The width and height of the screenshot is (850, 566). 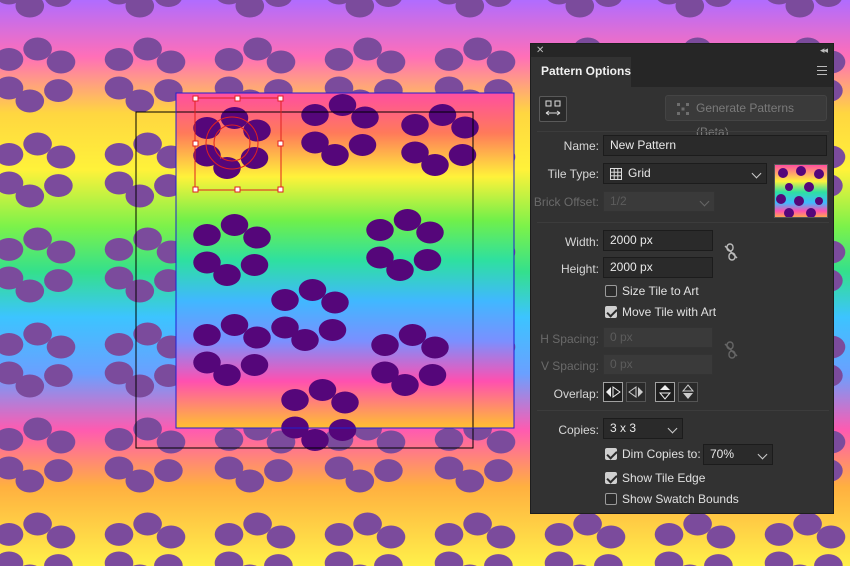 What do you see at coordinates (824, 50) in the screenshot?
I see `double-chevron-icon: ◂◂` at bounding box center [824, 50].